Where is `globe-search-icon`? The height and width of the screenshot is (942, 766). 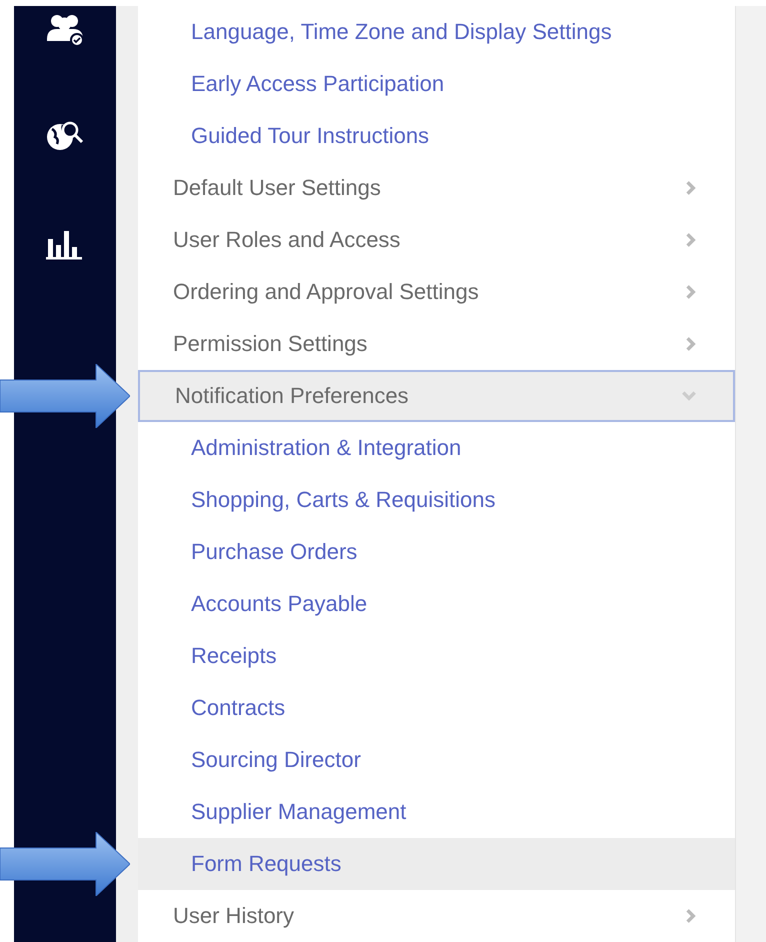
globe-search-icon is located at coordinates (65, 136).